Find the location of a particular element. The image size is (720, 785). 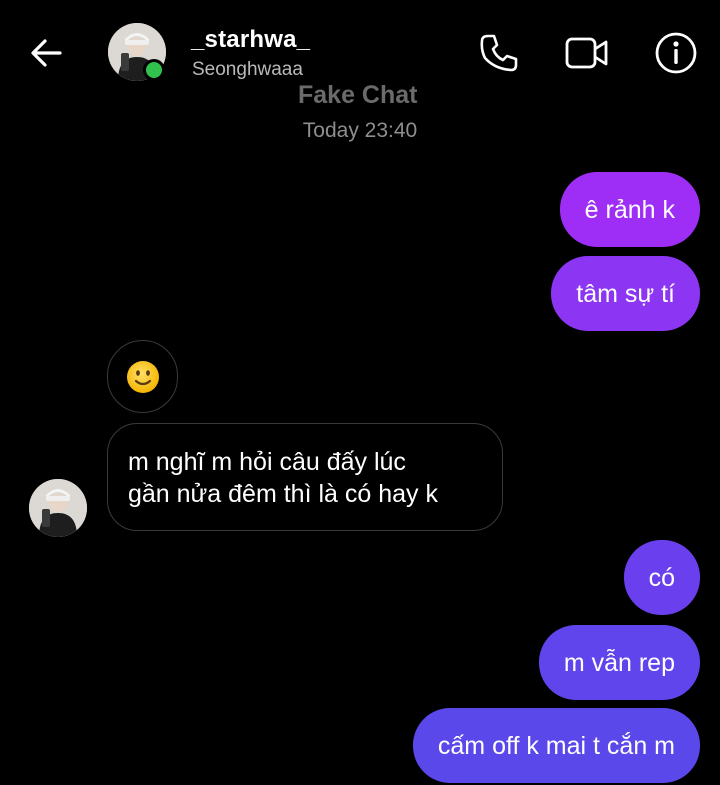

profile-photo is located at coordinates (58, 508).